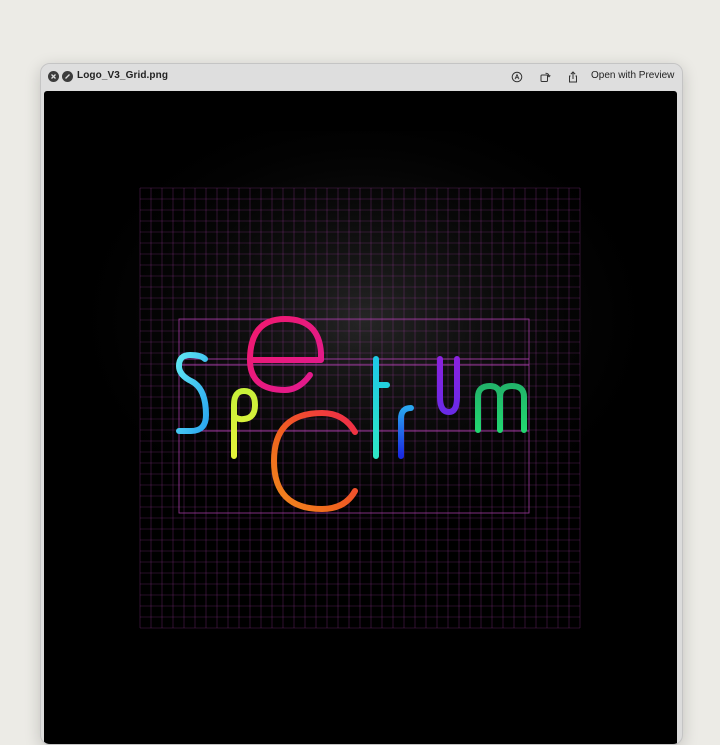 The height and width of the screenshot is (745, 720). Describe the element at coordinates (517, 77) in the screenshot. I see `markup-icon` at that location.